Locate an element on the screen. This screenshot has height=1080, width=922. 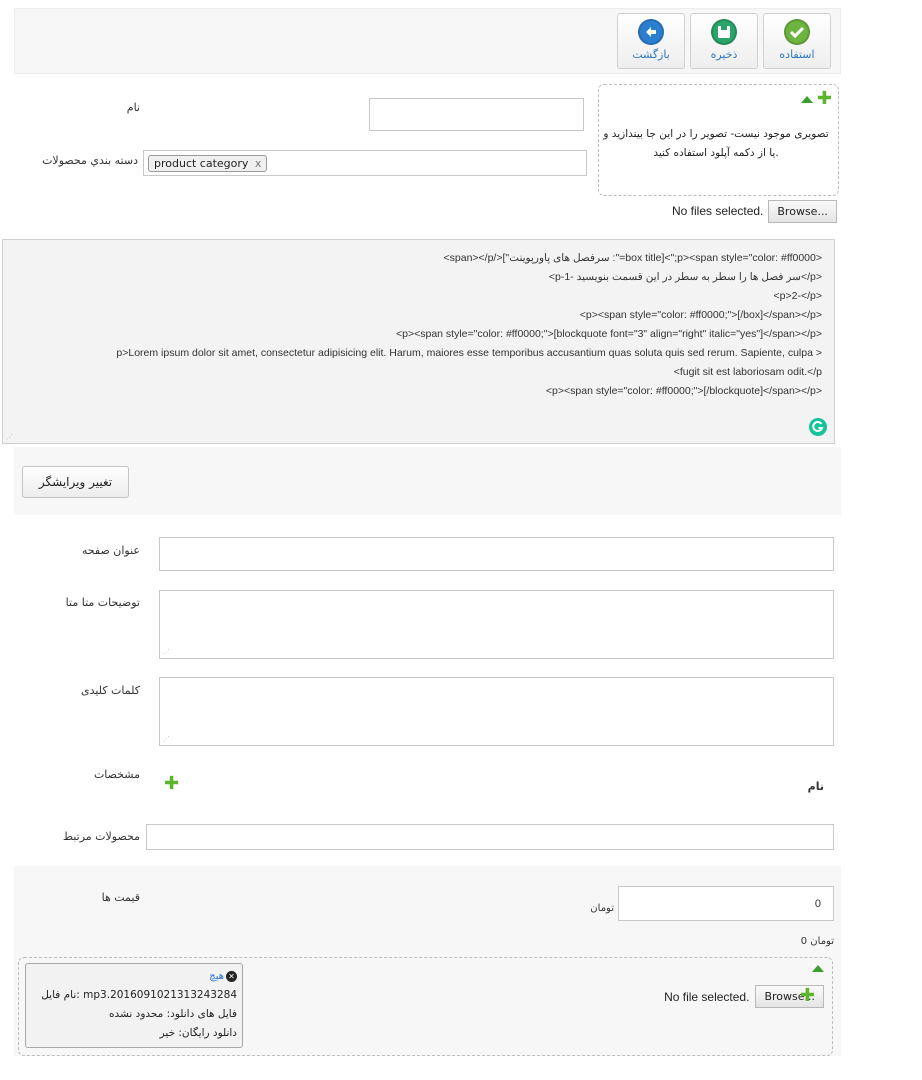
file-input: No file selected. Browse... ✚ is located at coordinates (744, 996).